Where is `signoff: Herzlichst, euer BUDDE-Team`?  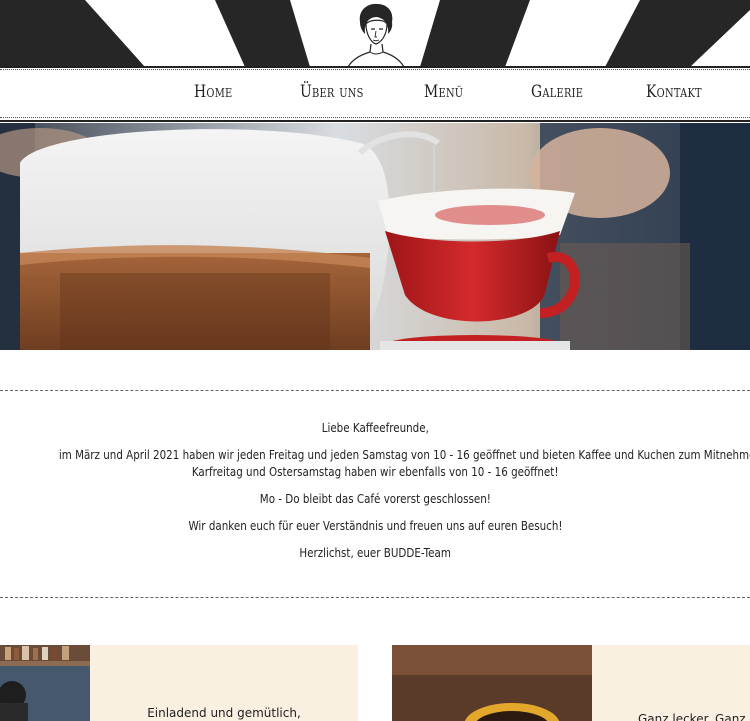
signoff: Herzlichst, euer BUDDE-Team is located at coordinates (375, 553).